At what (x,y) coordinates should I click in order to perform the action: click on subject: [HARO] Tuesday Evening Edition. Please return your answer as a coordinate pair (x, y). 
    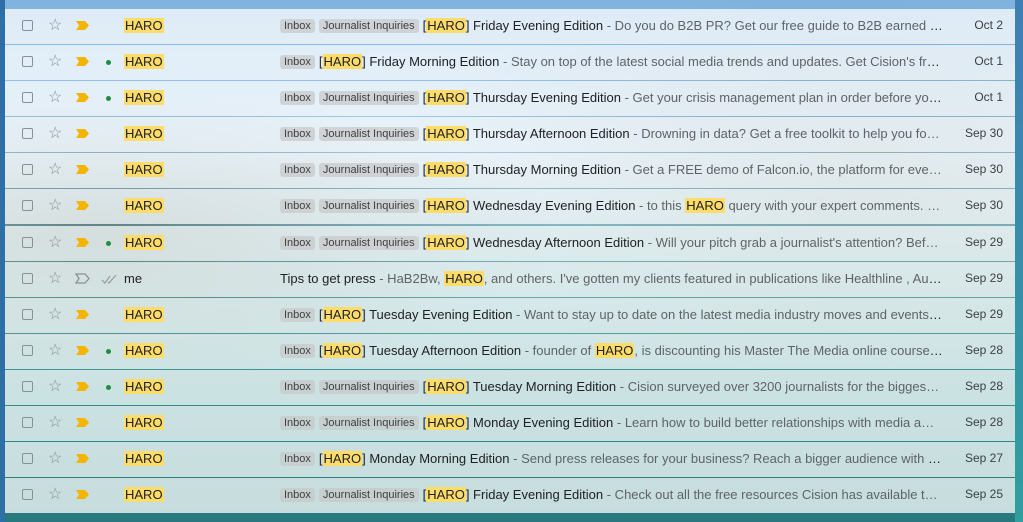
    Looking at the image, I should click on (415, 314).